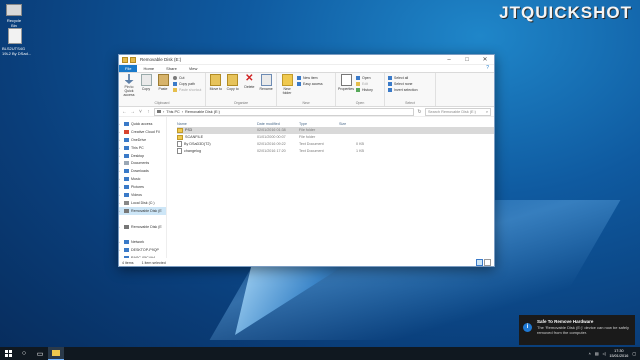  What do you see at coordinates (124, 112) in the screenshot?
I see `back-icon: ←` at bounding box center [124, 112].